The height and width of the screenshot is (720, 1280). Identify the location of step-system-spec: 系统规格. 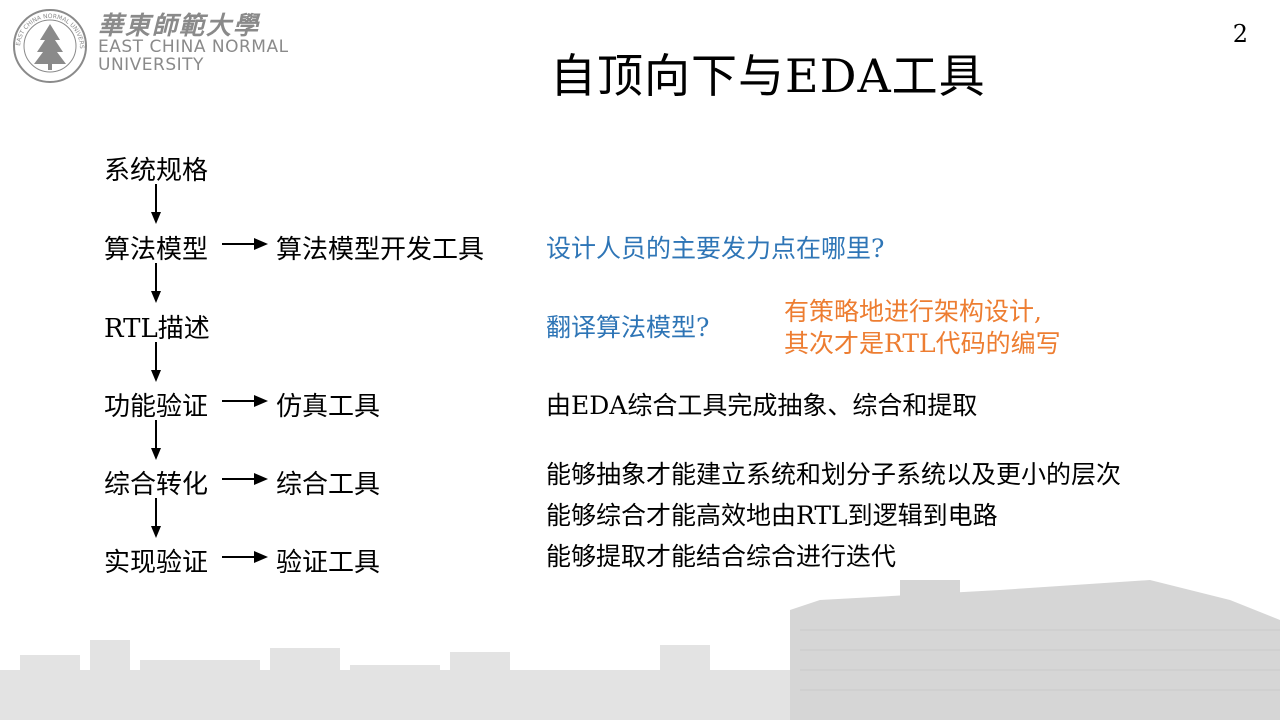
(156, 171).